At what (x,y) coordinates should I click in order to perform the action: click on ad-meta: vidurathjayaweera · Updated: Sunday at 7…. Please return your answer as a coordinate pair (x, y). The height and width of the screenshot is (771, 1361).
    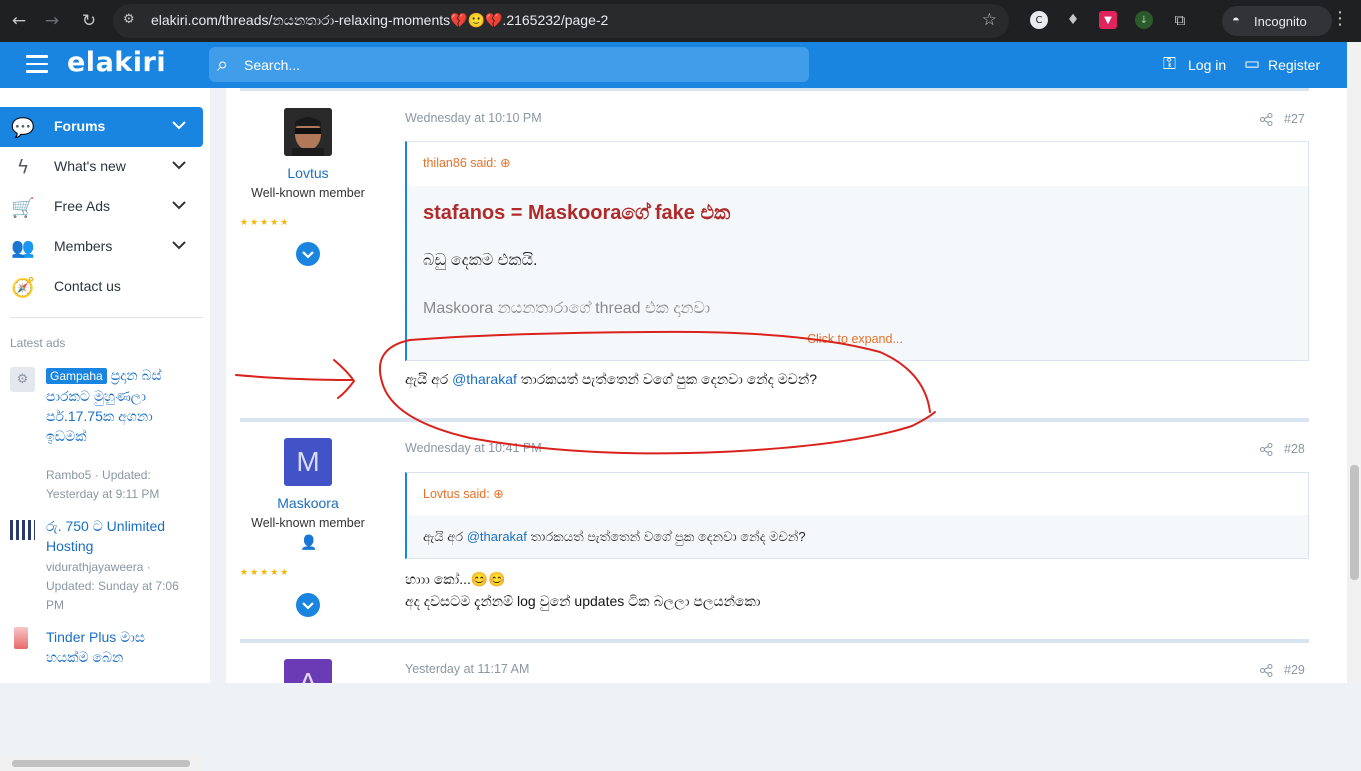
    Looking at the image, I should click on (112, 586).